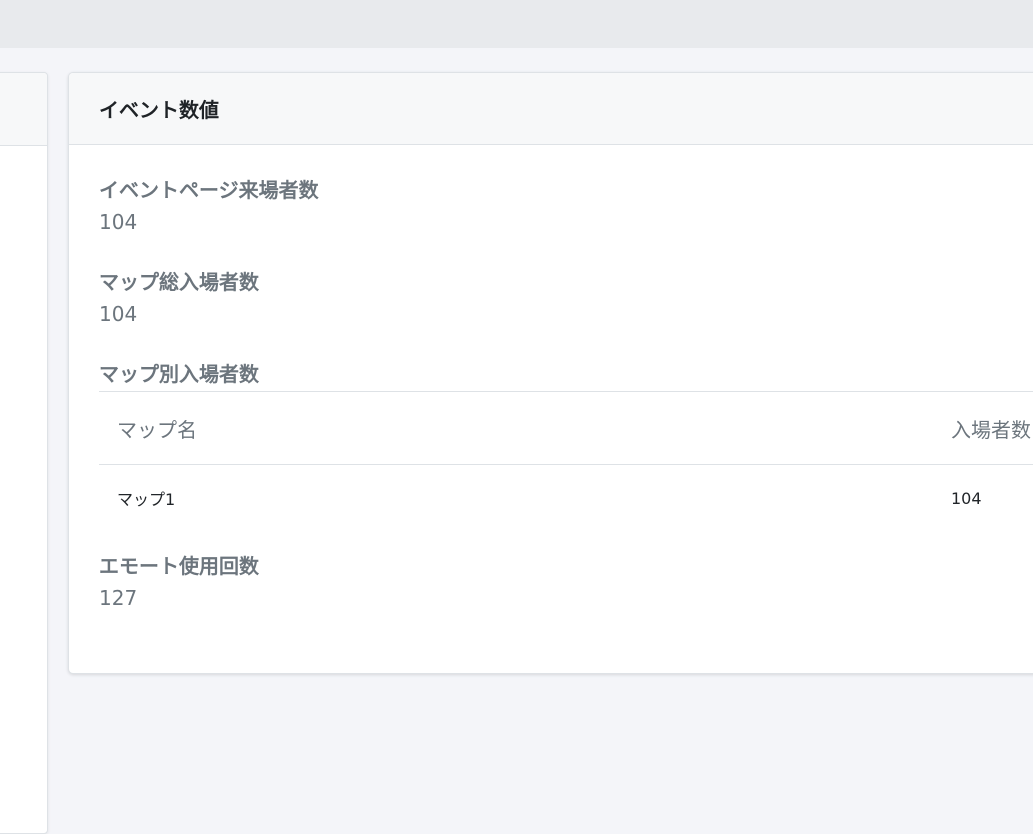  Describe the element at coordinates (516, 24) in the screenshot. I see `top-bar` at that location.